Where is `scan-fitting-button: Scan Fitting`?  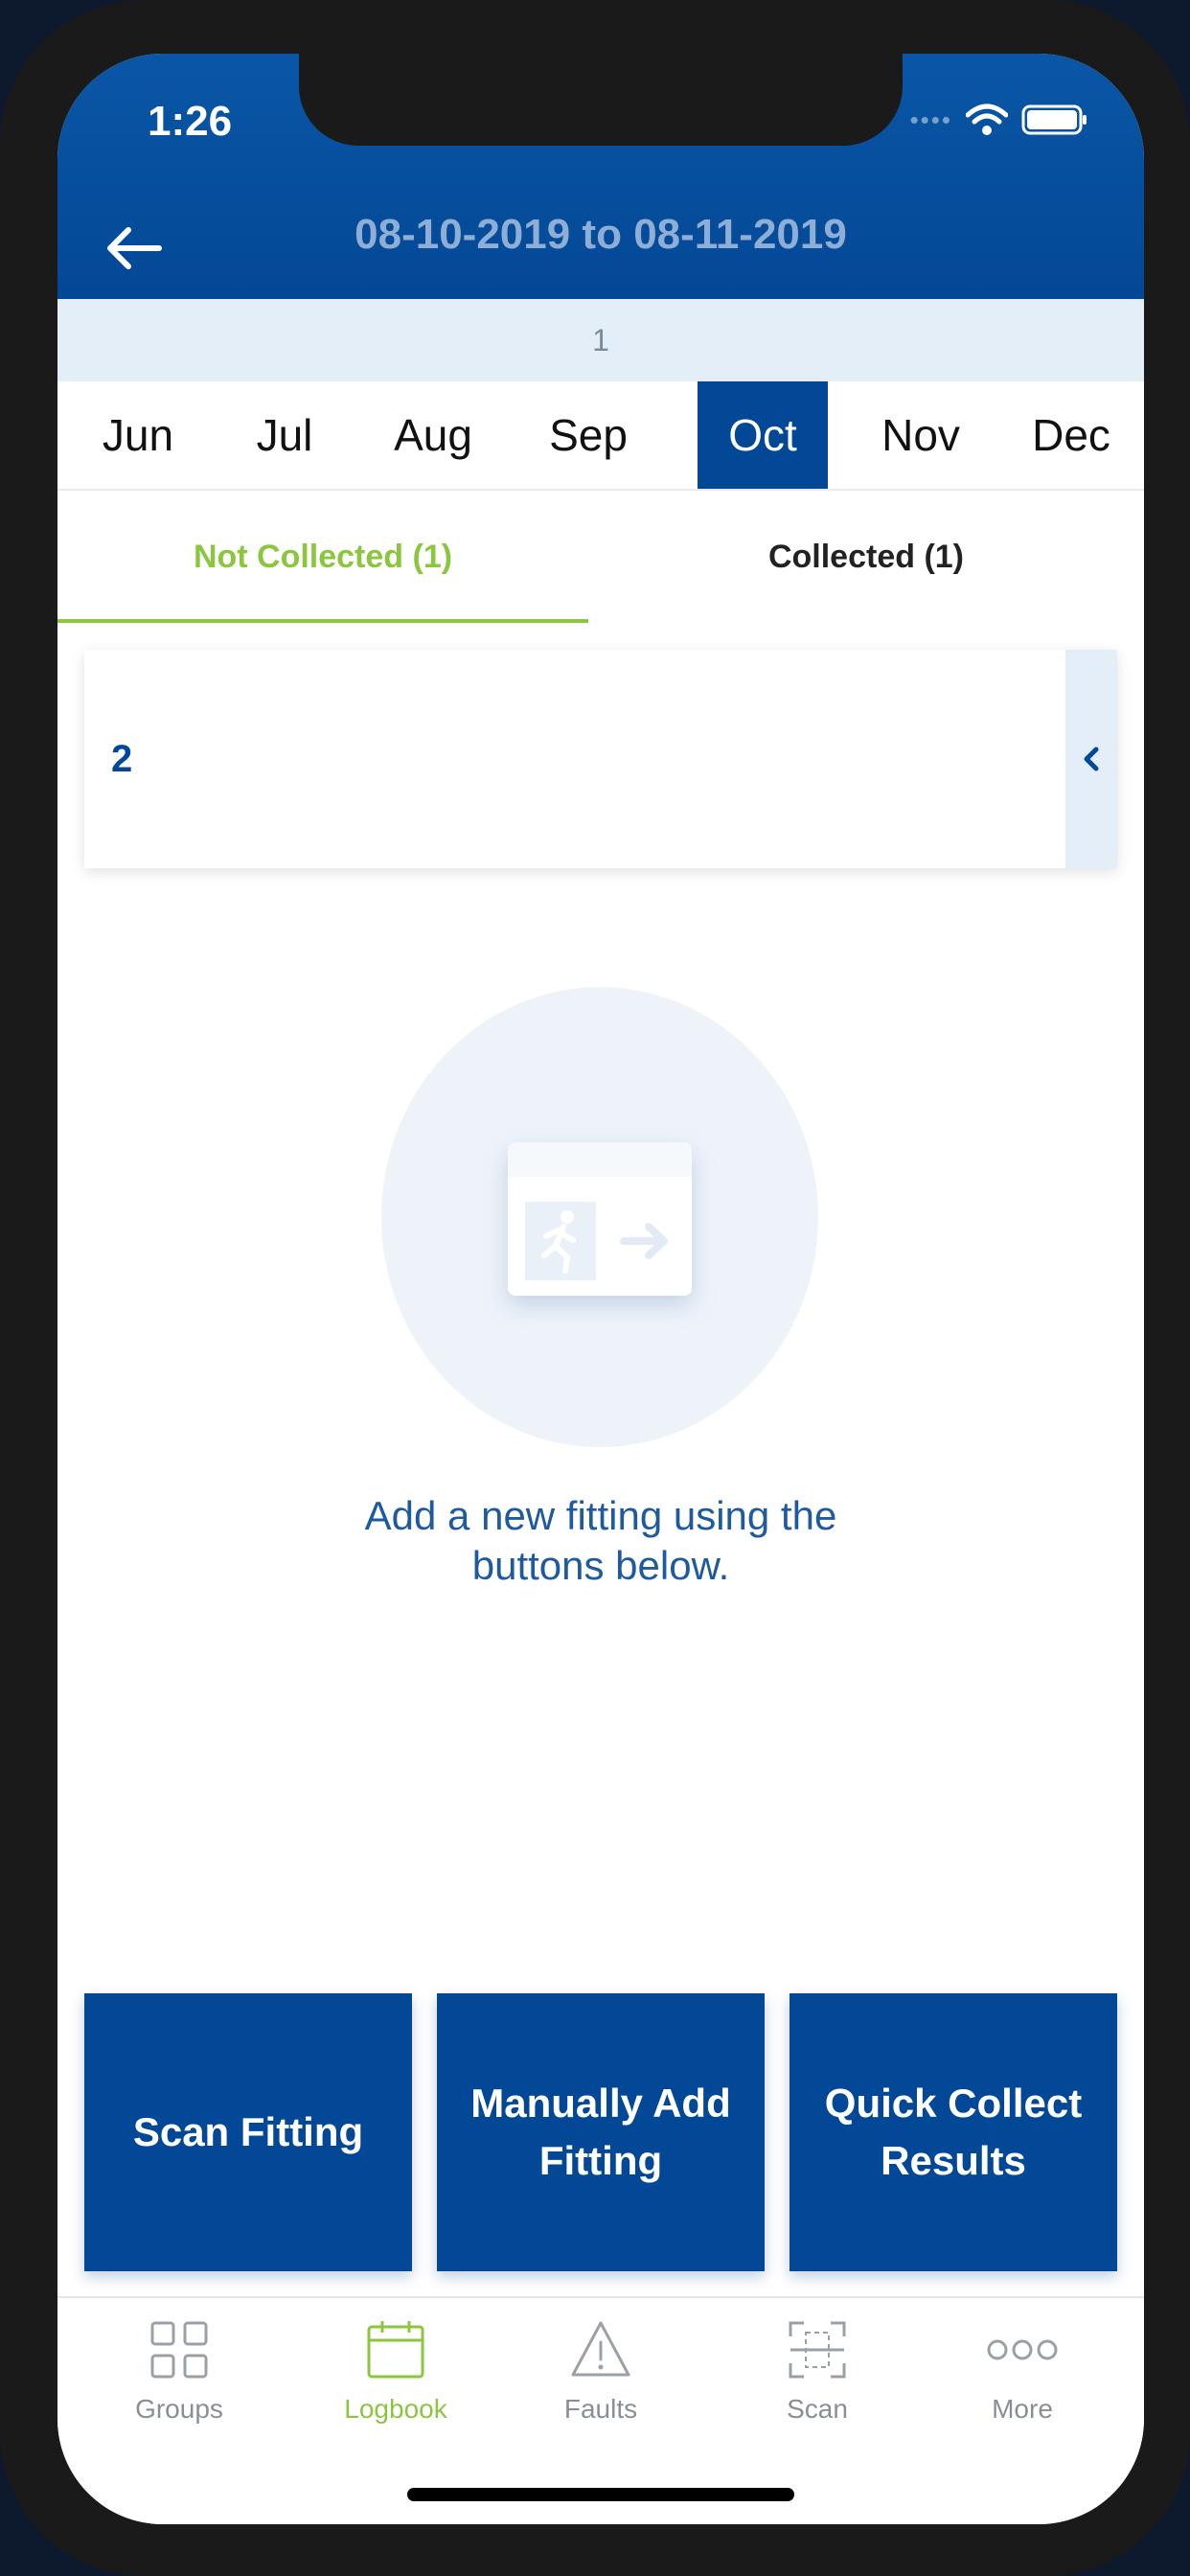
scan-fitting-button: Scan Fitting is located at coordinates (248, 2132).